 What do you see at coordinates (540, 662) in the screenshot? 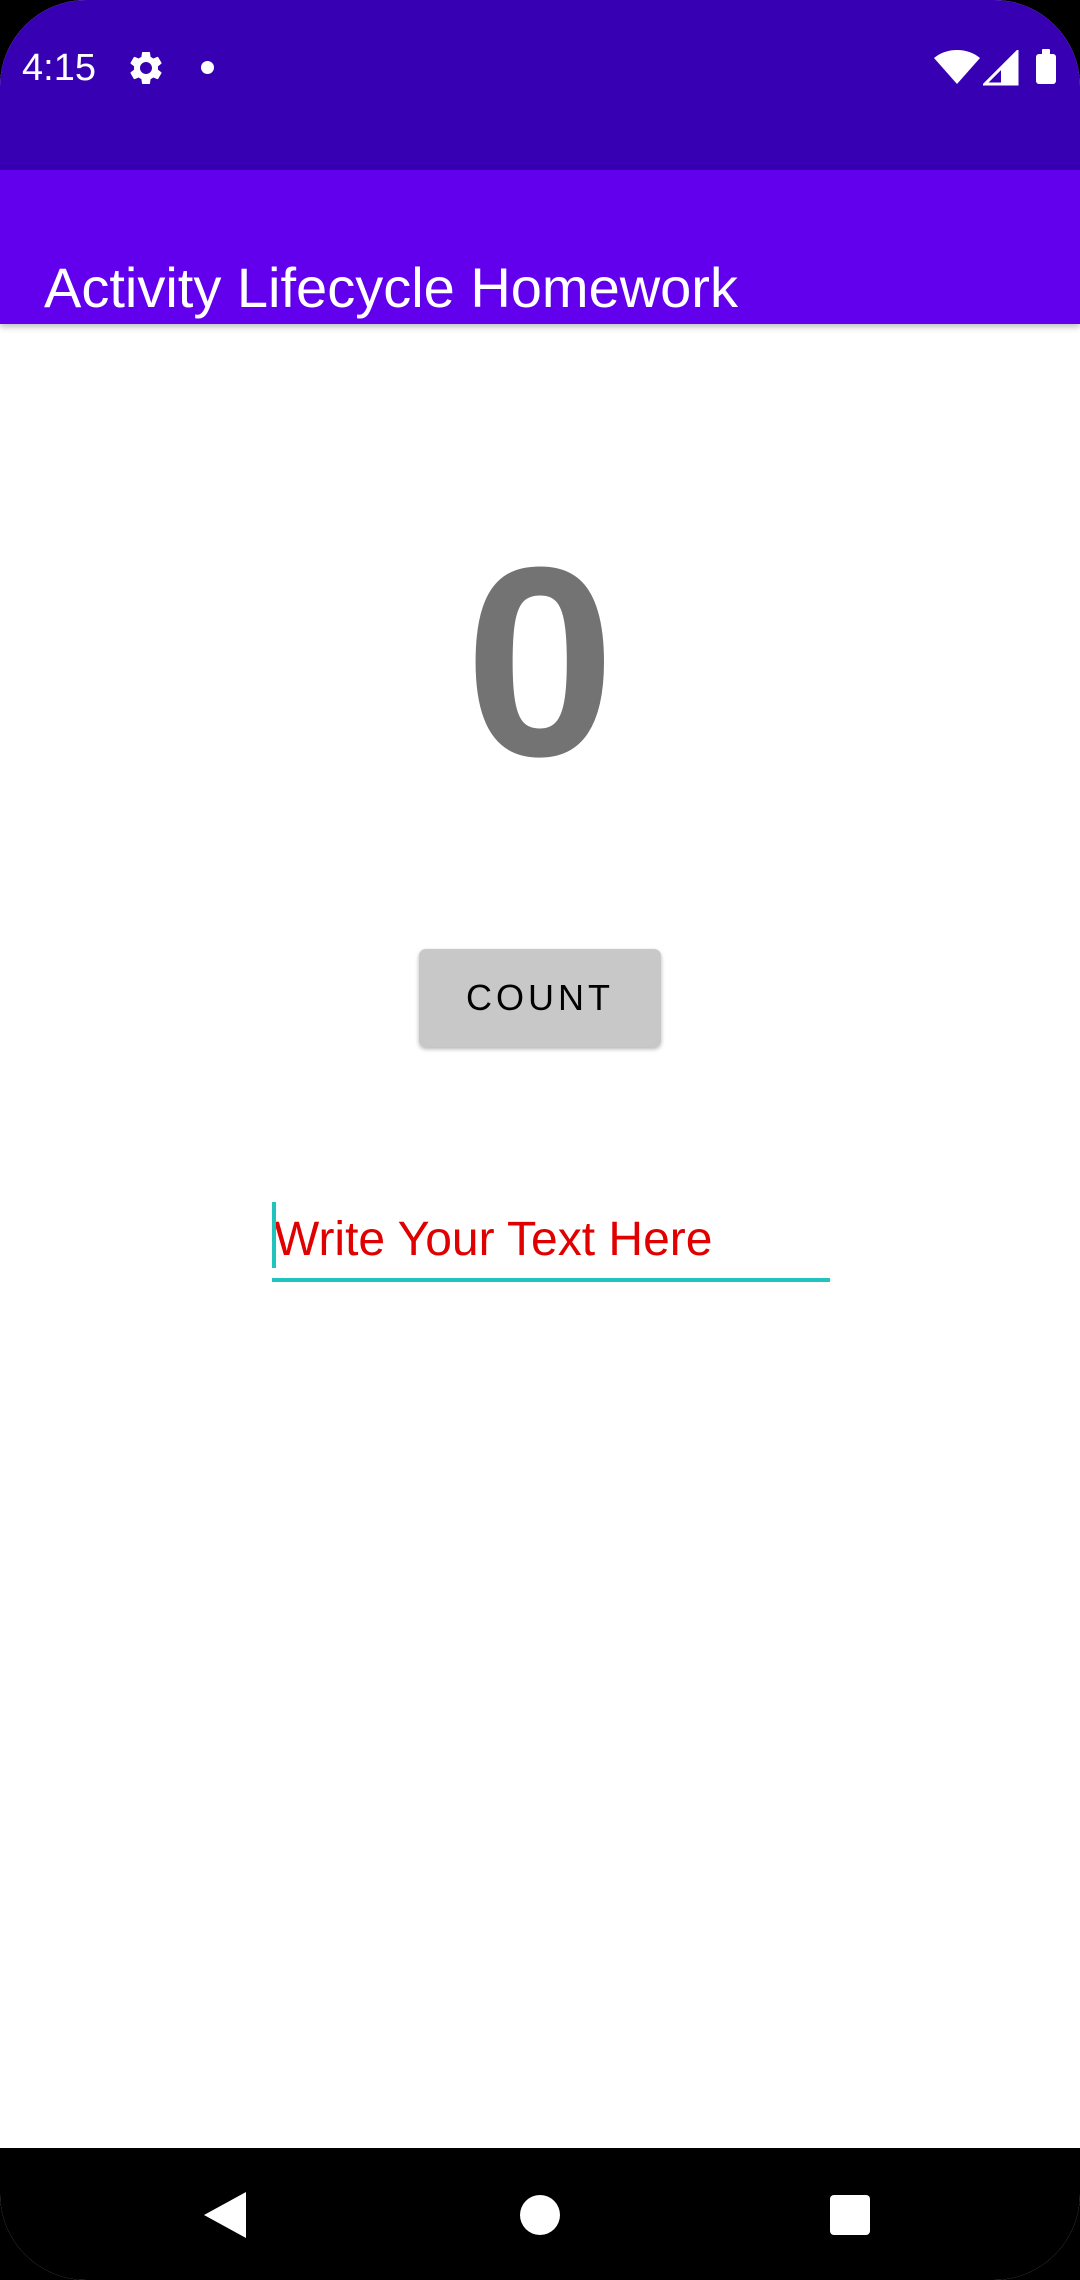
I see `counter-display: 0` at bounding box center [540, 662].